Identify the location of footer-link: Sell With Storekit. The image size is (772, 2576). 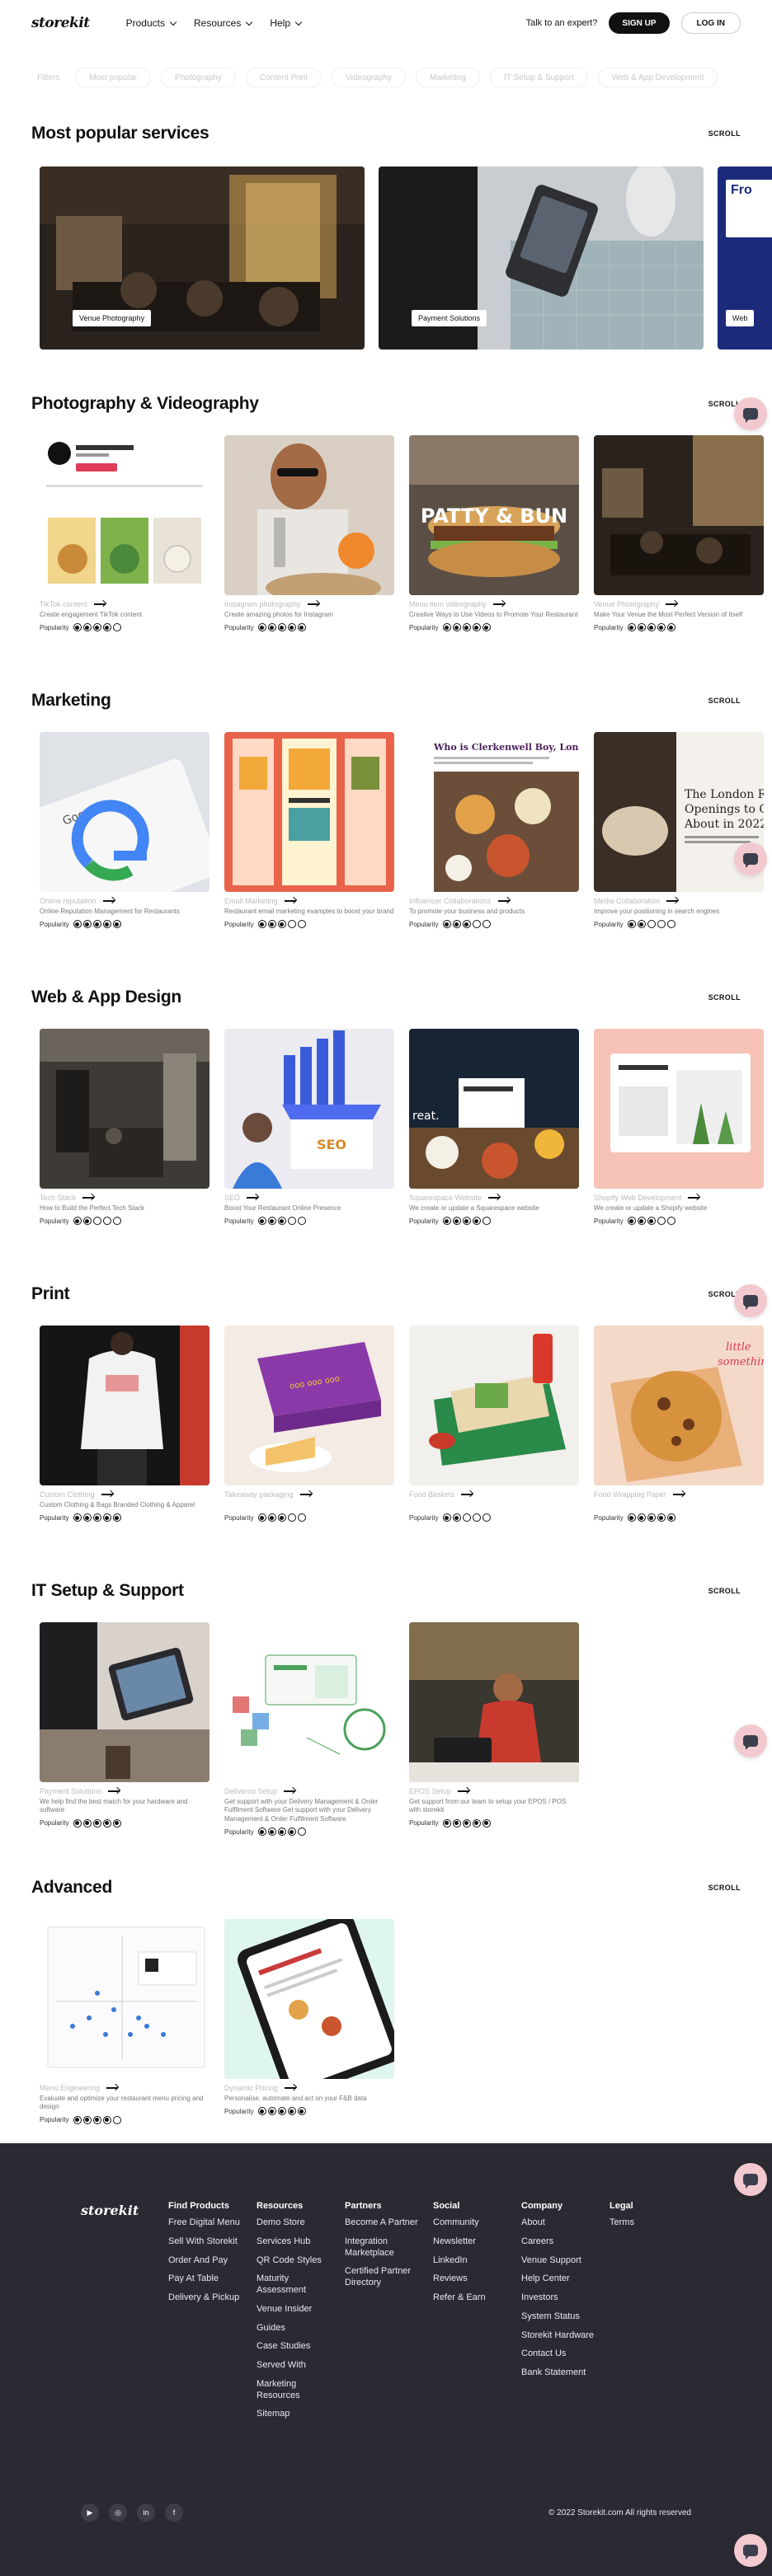
(209, 2242).